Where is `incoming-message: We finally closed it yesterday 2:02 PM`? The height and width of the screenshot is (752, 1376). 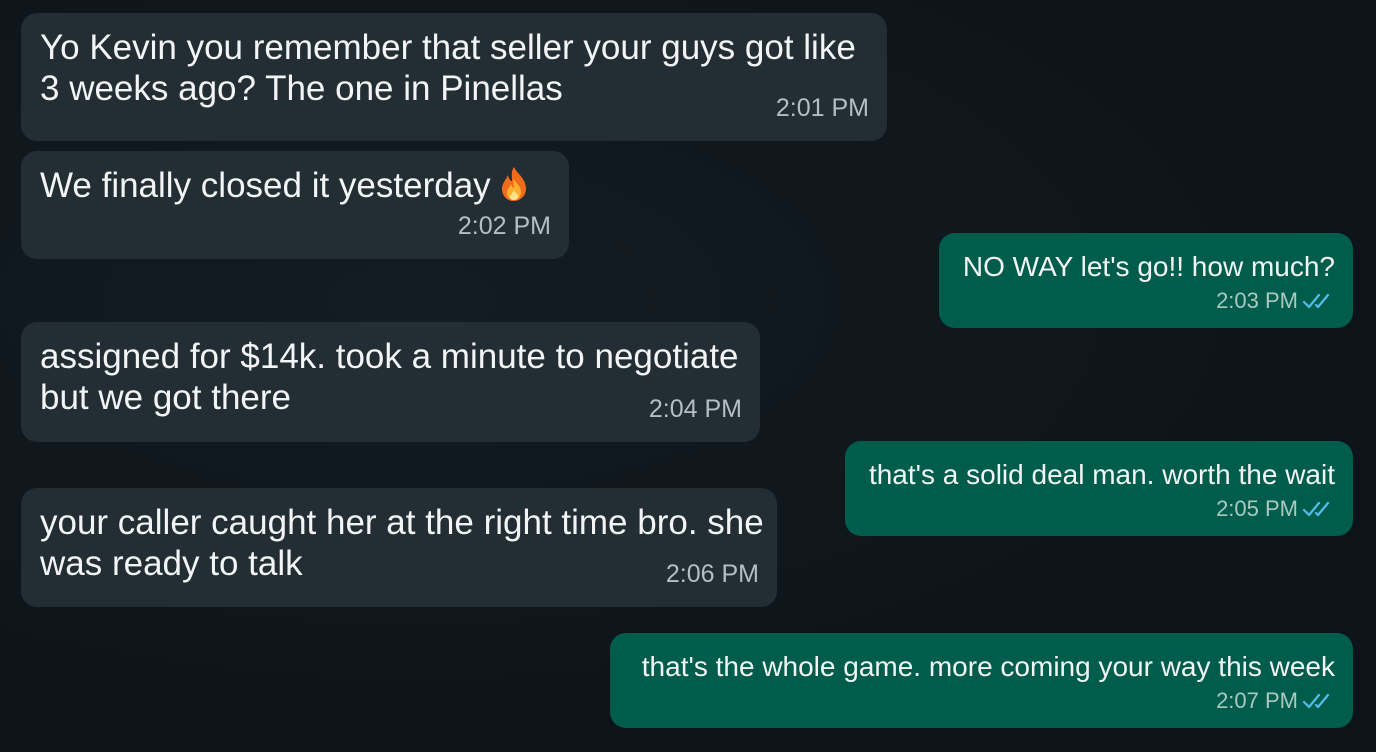
incoming-message: We finally closed it yesterday 2:02 PM is located at coordinates (295, 205).